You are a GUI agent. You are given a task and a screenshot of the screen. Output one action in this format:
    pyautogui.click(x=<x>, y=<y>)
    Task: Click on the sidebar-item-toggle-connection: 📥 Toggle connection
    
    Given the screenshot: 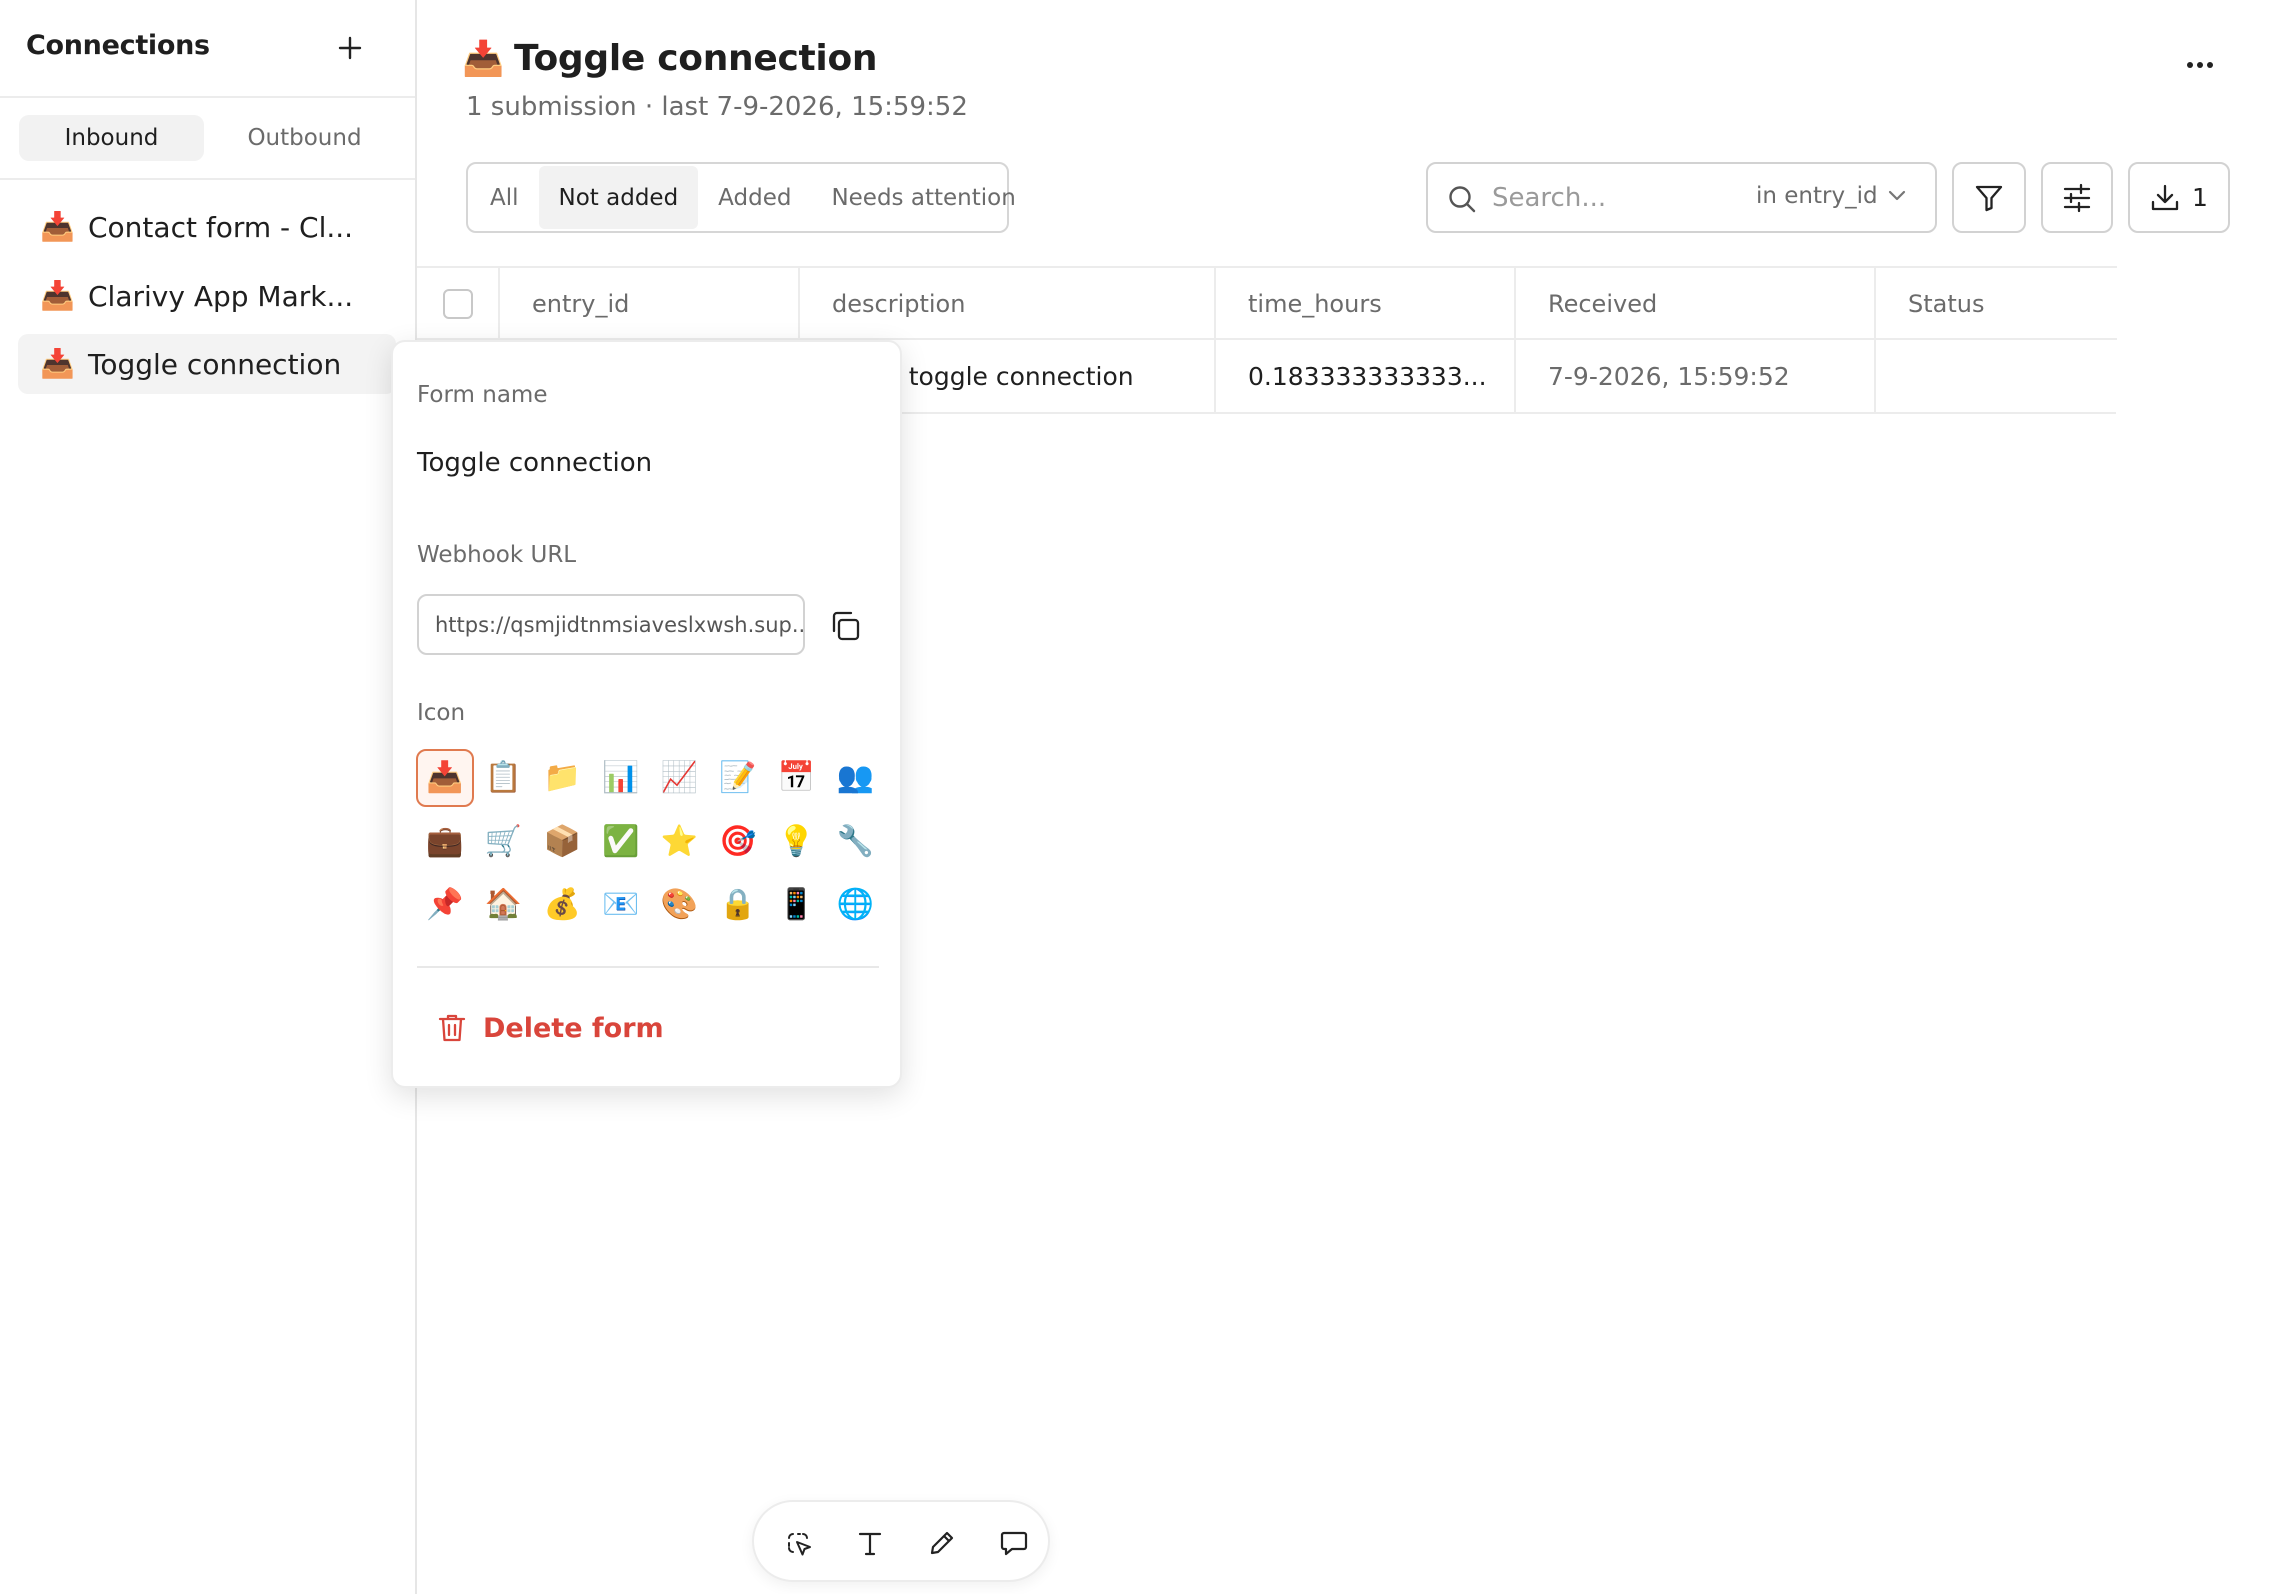 What is the action you would take?
    pyautogui.click(x=207, y=364)
    